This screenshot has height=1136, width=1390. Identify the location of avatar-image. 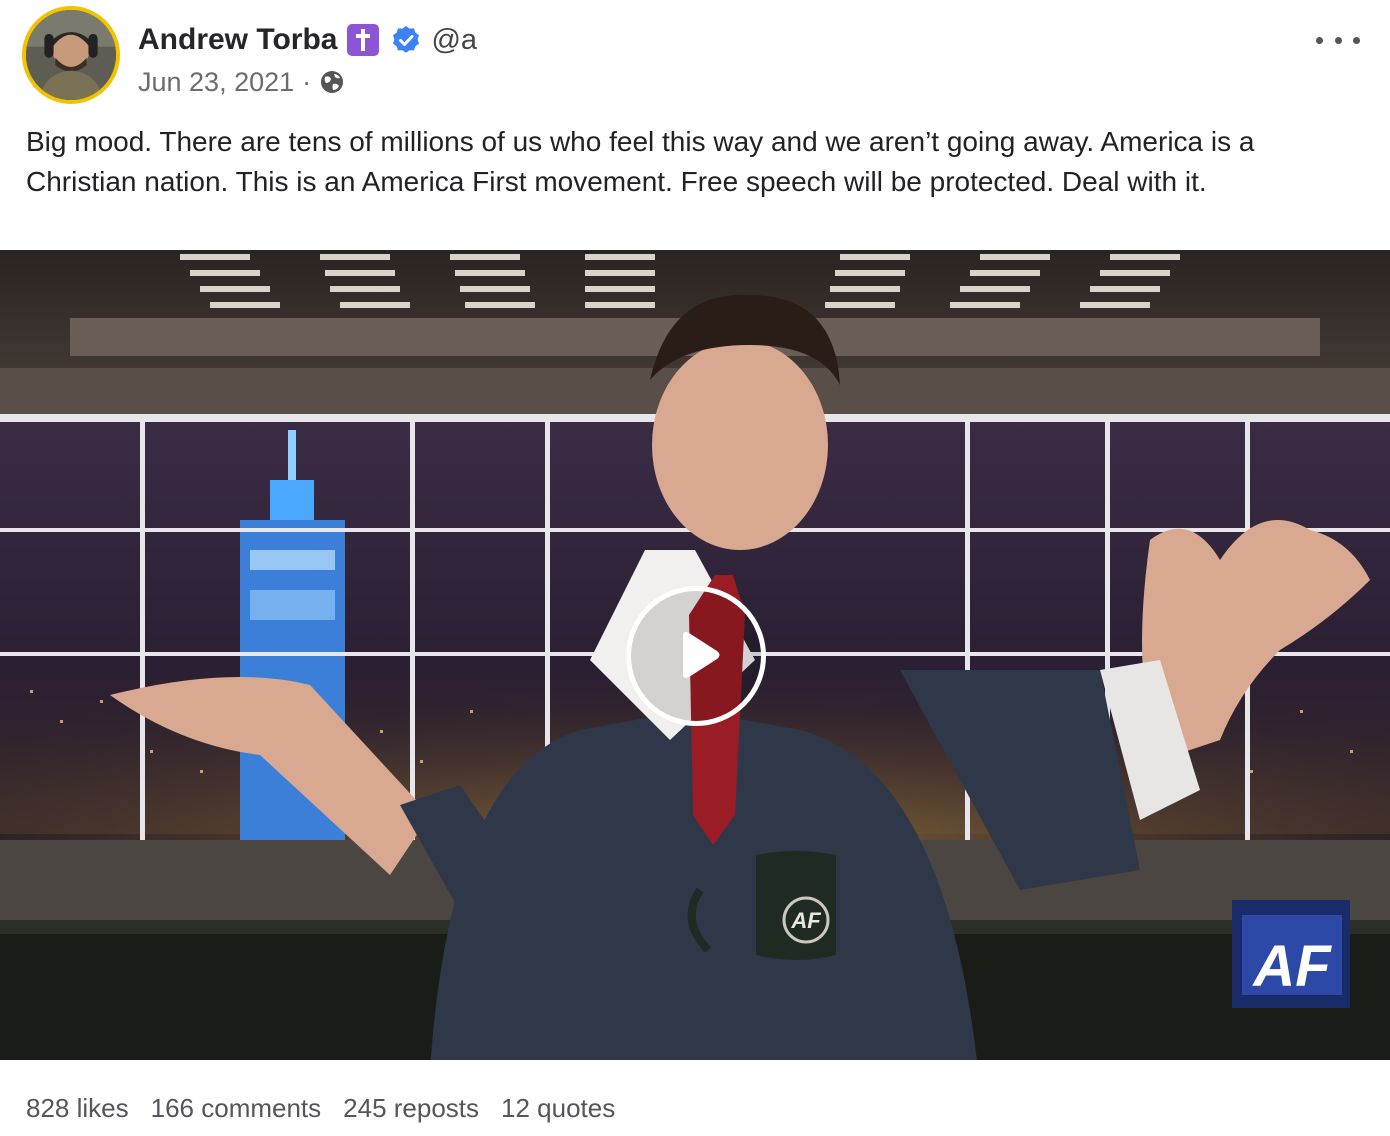
(71, 55).